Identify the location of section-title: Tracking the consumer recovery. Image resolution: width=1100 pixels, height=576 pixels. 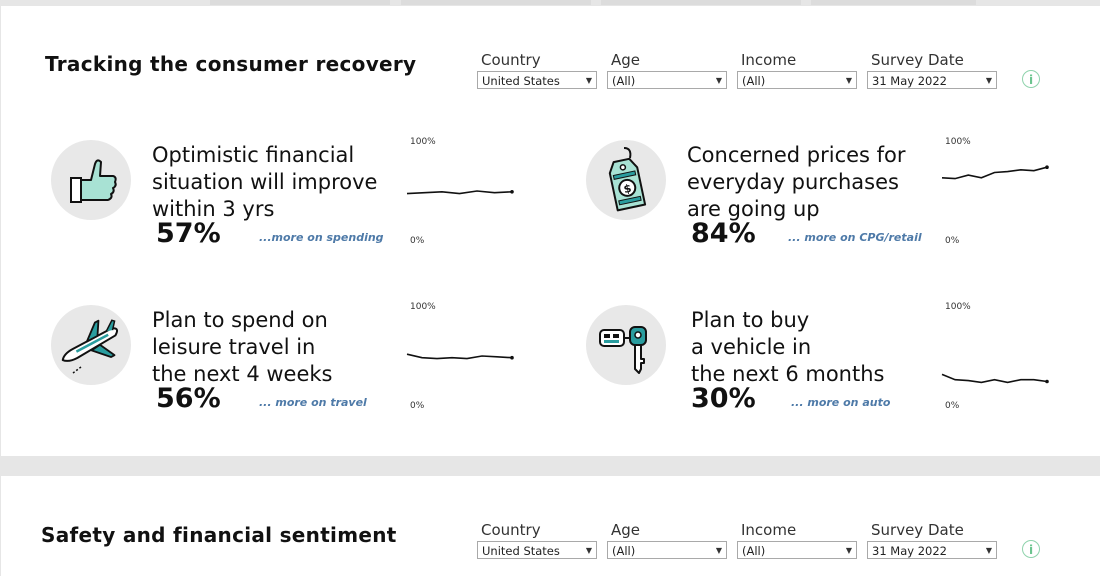
(231, 64).